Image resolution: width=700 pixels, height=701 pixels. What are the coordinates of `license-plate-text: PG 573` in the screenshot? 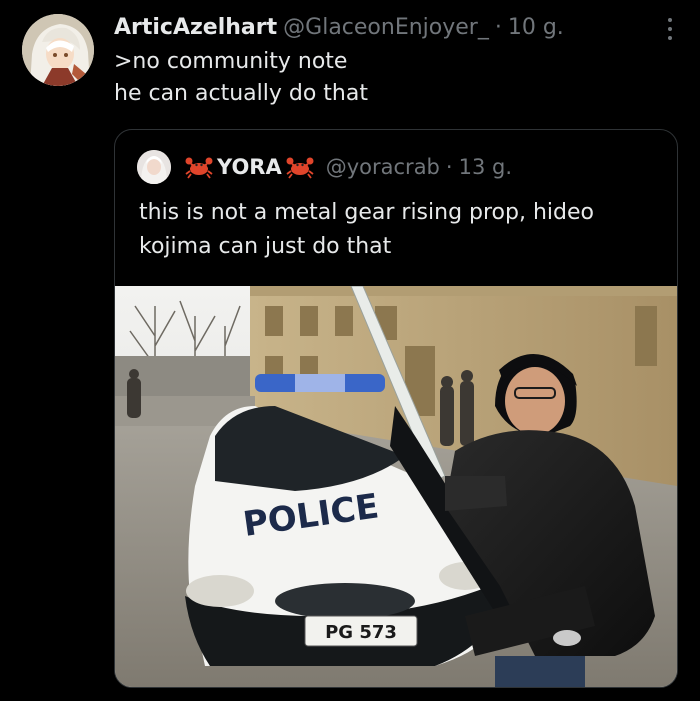 It's located at (361, 632).